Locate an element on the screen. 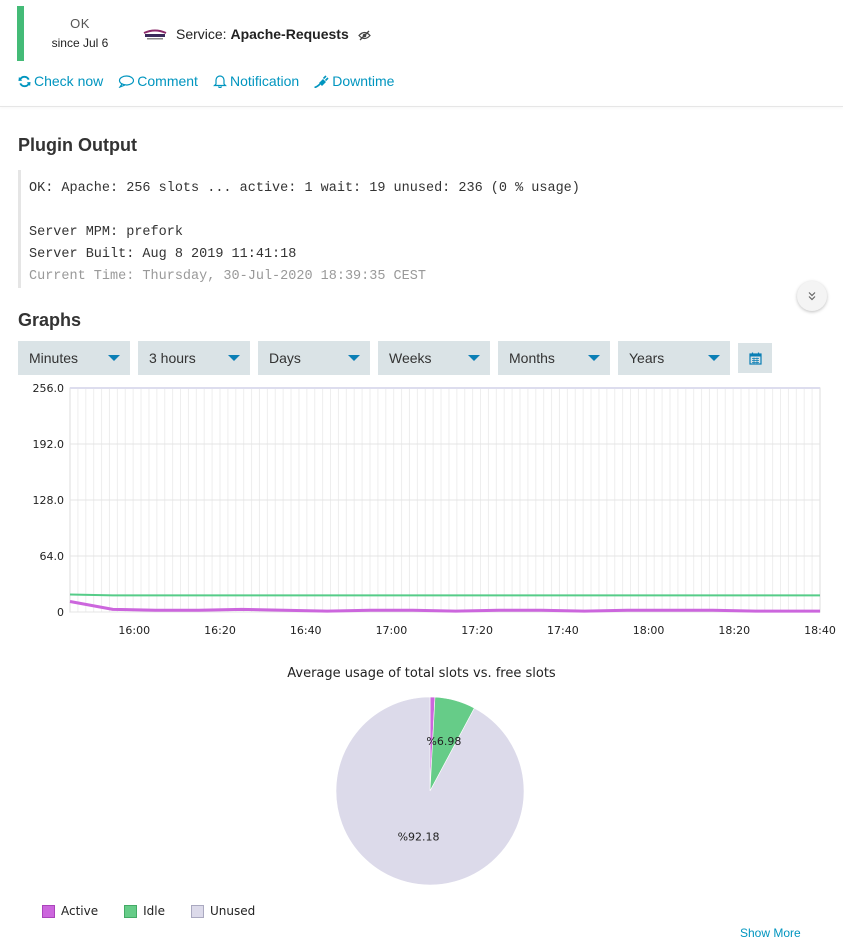 This screenshot has width=843, height=940. legend-item-idle: Idle is located at coordinates (144, 911).